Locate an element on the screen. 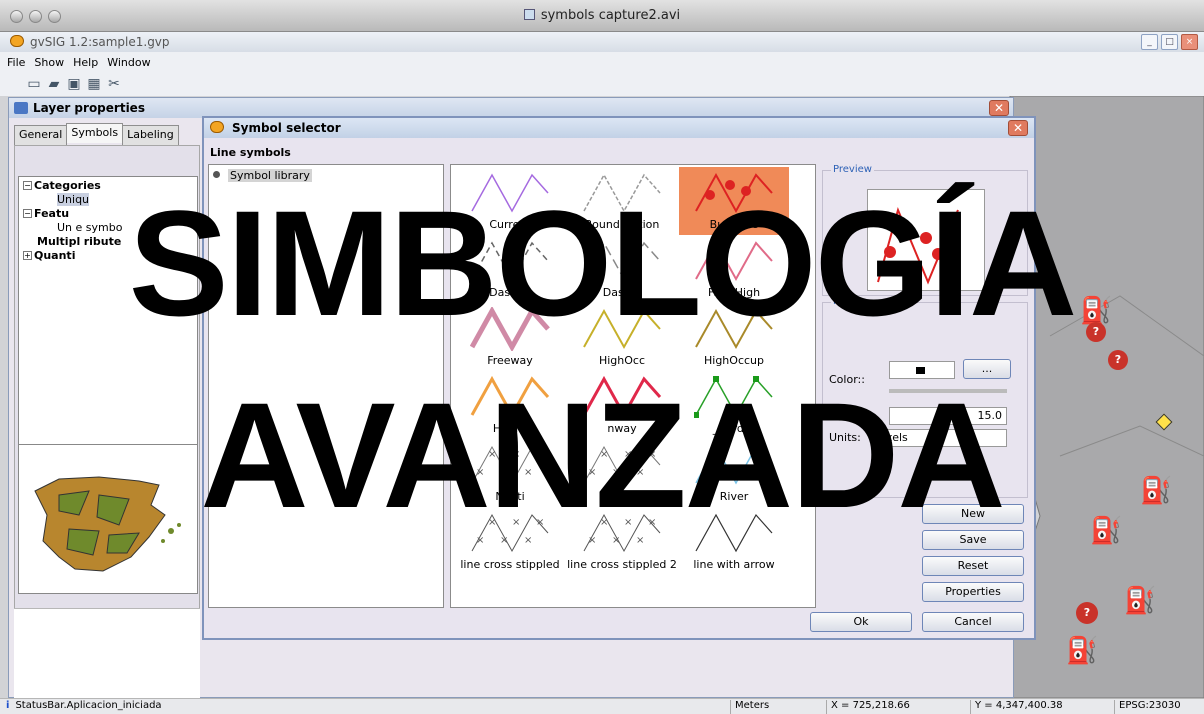 The height and width of the screenshot is (714, 1204). symbol-selector-title: Symbol selector is located at coordinates (286, 128).